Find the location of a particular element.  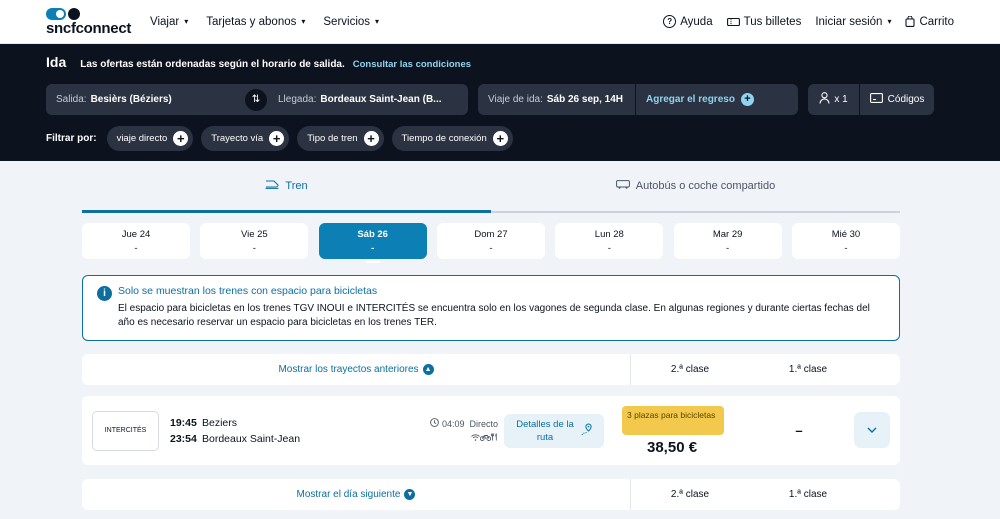

date-day: Jue 24 is located at coordinates (136, 234).